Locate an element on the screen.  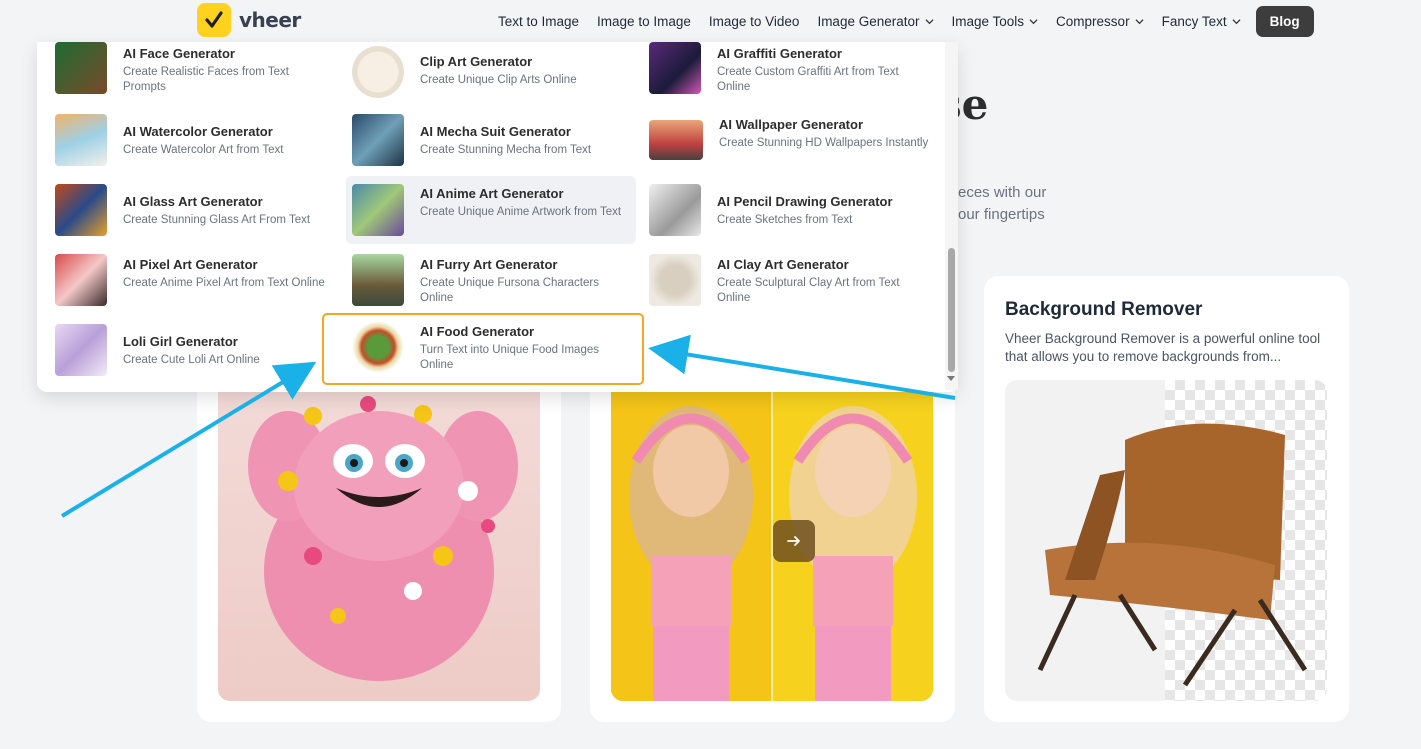
nav-compressor: Compressor is located at coordinates (1100, 21).